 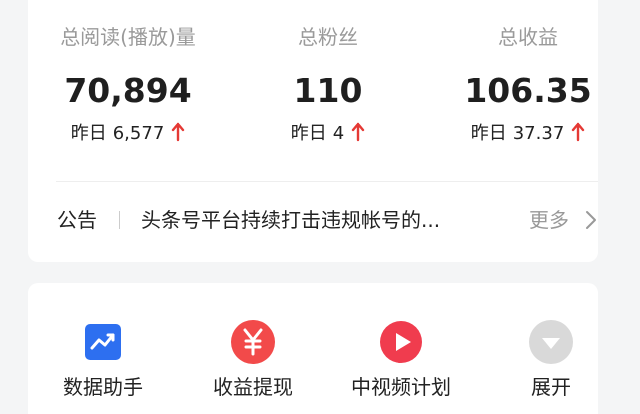 I want to click on tool-label: 展开, so click(x=551, y=387).